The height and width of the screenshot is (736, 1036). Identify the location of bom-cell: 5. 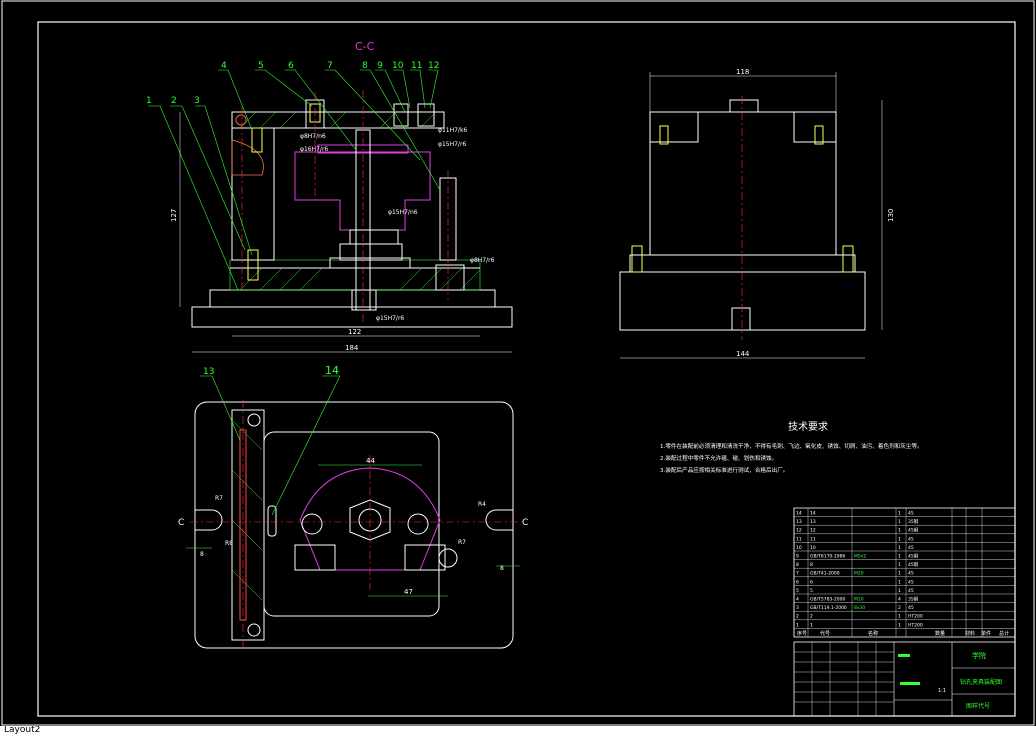
(797, 591).